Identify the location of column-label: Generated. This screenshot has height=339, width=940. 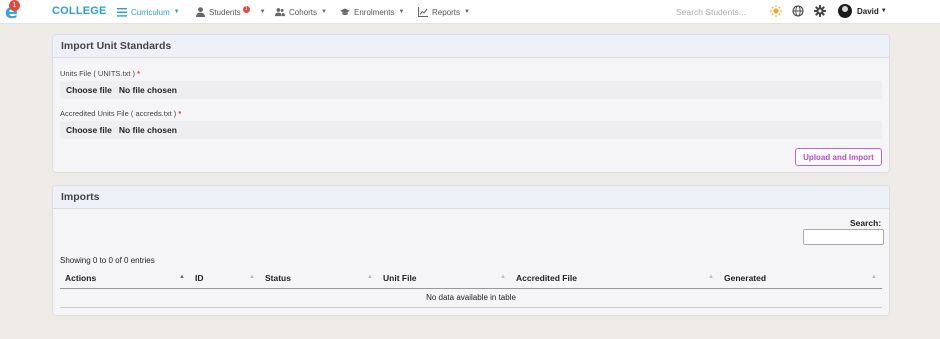
(745, 278).